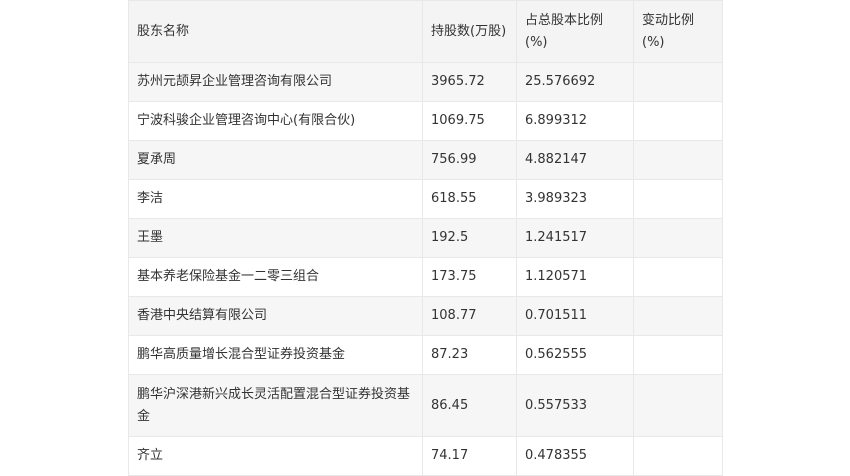 The image size is (850, 476). I want to click on holder-shares: 87.23, so click(469, 355).